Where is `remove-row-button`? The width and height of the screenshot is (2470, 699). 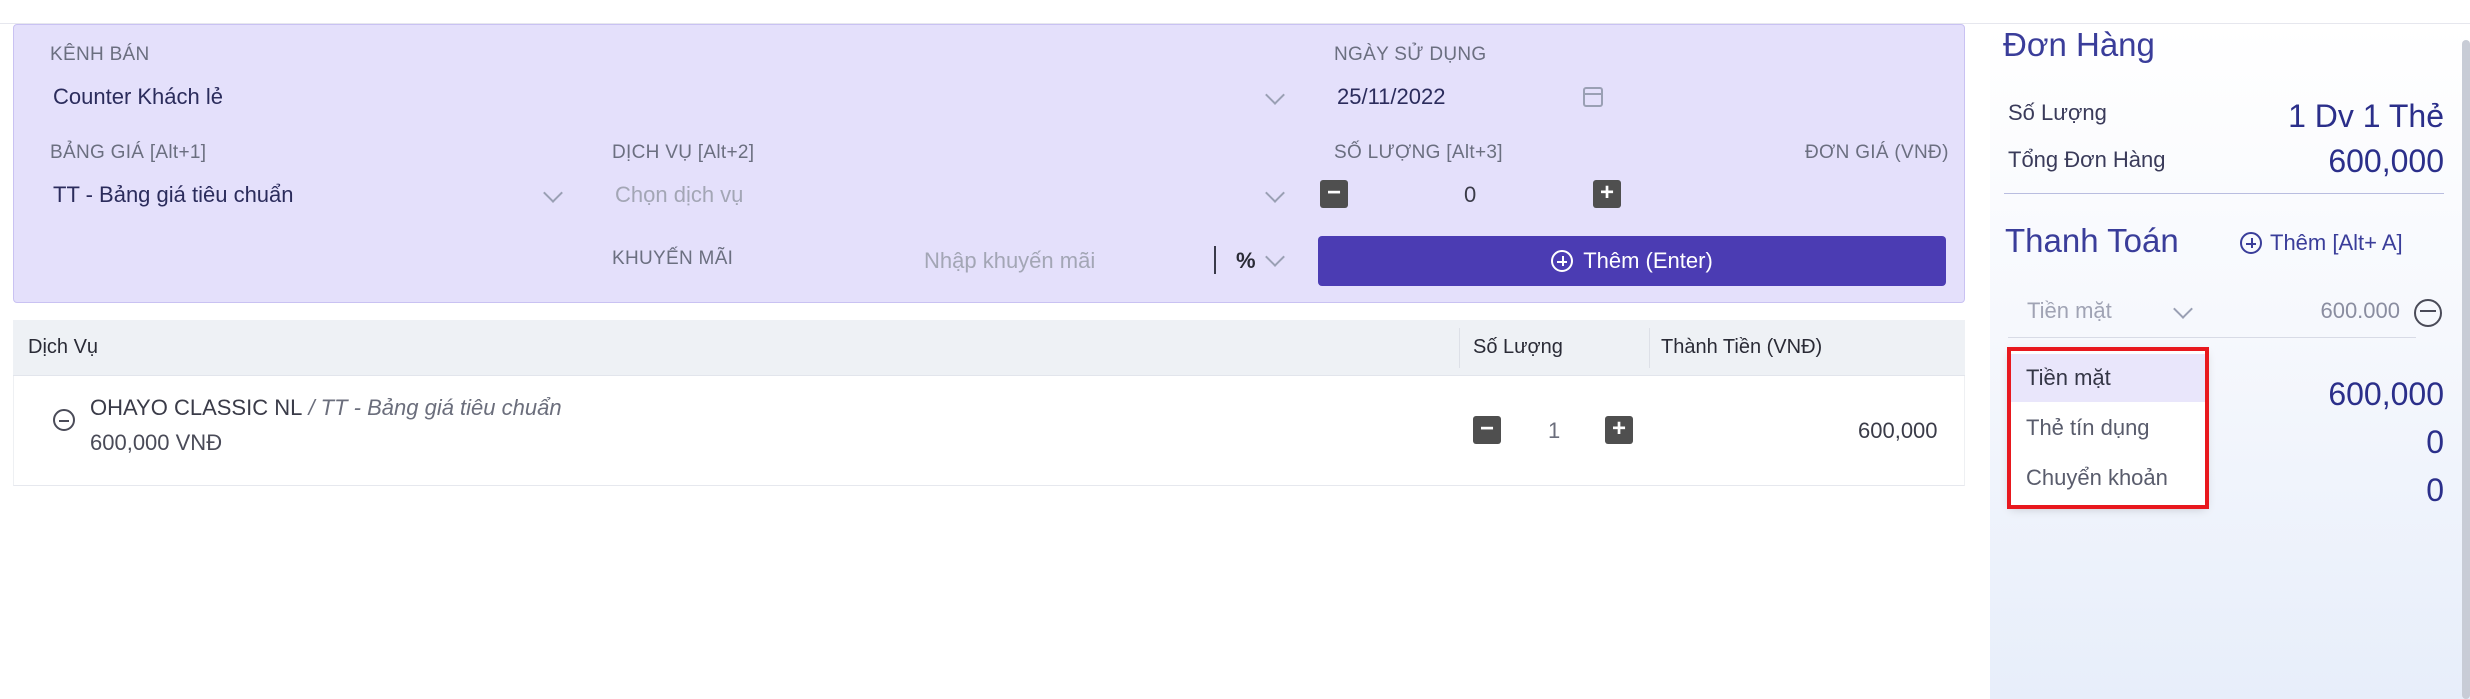 remove-row-button is located at coordinates (64, 422).